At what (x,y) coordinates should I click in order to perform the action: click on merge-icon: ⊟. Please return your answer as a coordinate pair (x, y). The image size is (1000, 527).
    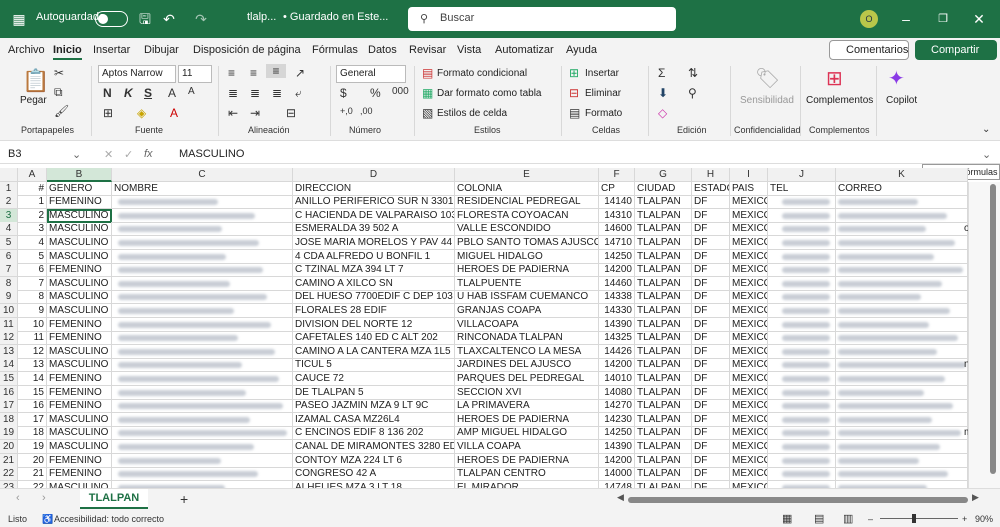
    Looking at the image, I should click on (291, 113).